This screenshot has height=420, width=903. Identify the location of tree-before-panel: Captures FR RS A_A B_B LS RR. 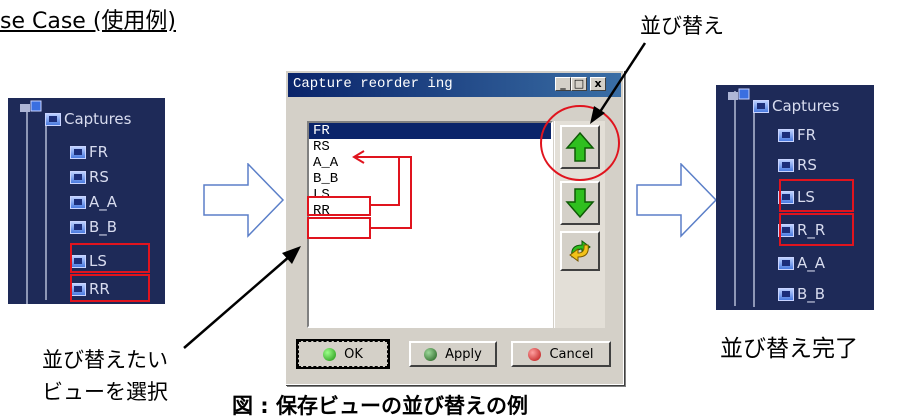
(86, 201).